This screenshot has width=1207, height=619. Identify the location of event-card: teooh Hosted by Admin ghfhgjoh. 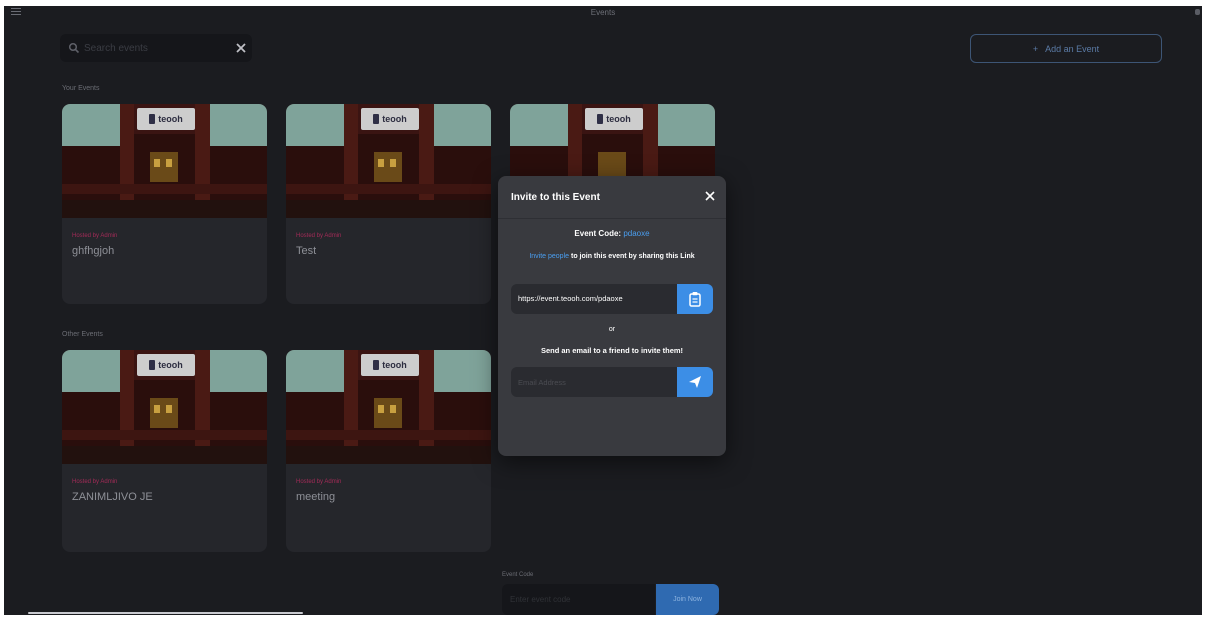
(164, 204).